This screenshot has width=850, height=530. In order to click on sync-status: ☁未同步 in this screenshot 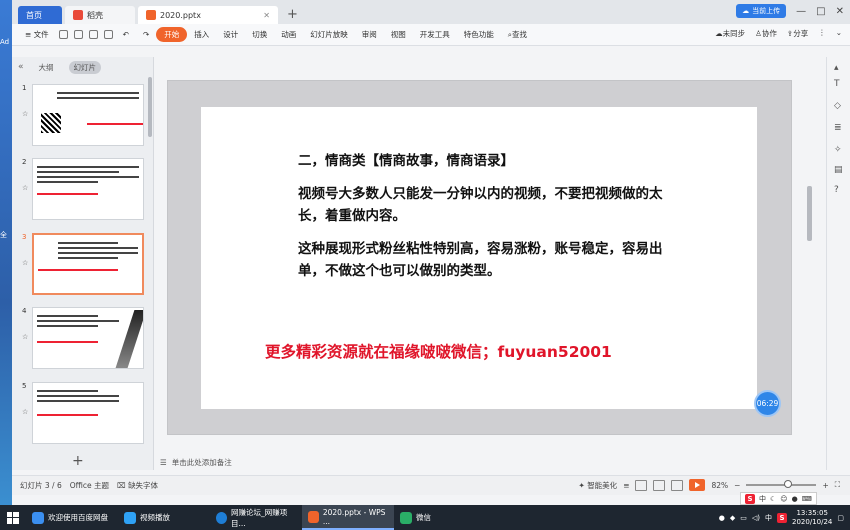, I will do `click(730, 33)`.